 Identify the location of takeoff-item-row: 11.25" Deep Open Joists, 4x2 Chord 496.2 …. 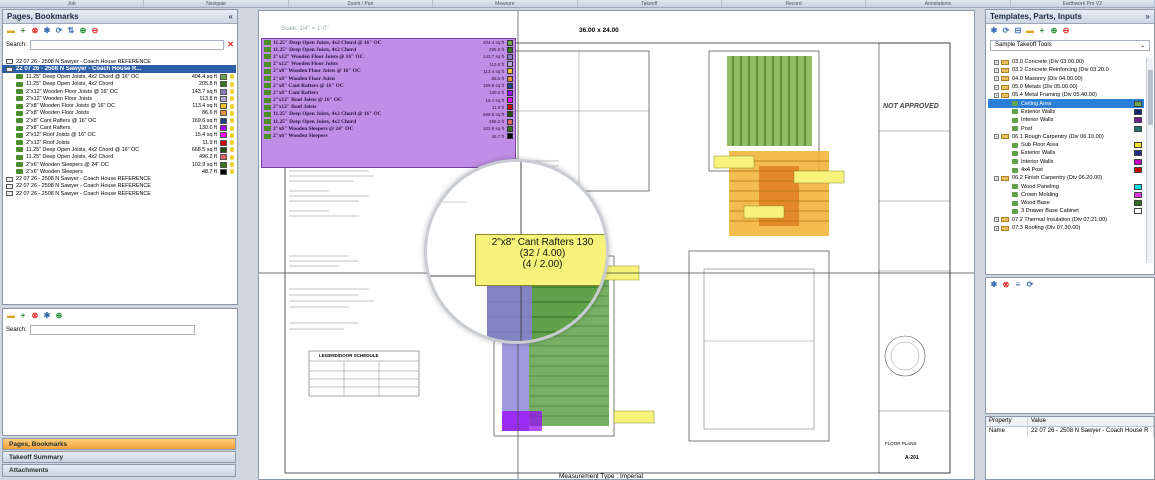
(119, 157).